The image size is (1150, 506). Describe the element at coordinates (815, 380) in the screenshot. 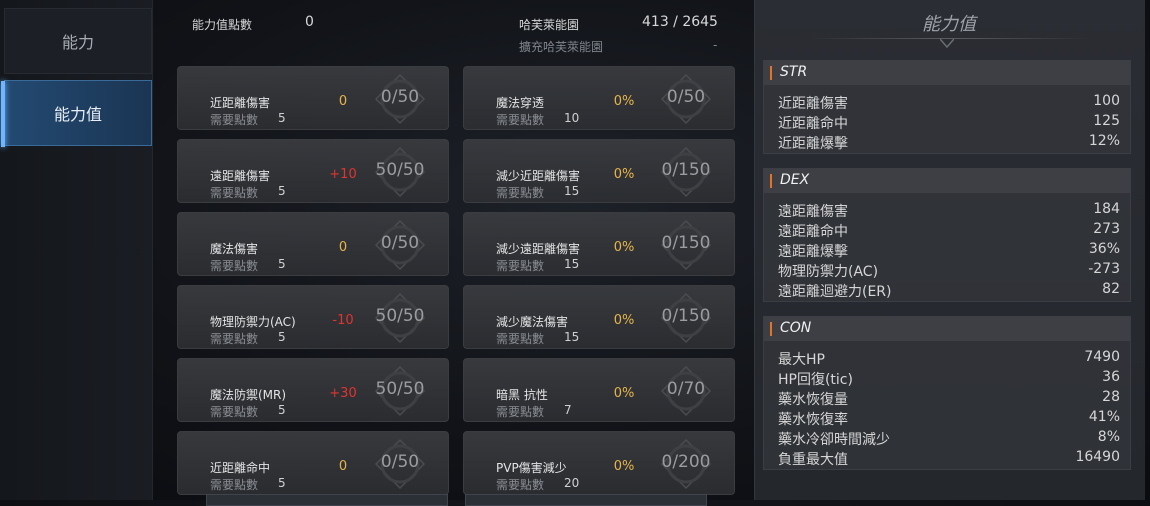

I see `stat-row-label: HP回復(tic)` at that location.